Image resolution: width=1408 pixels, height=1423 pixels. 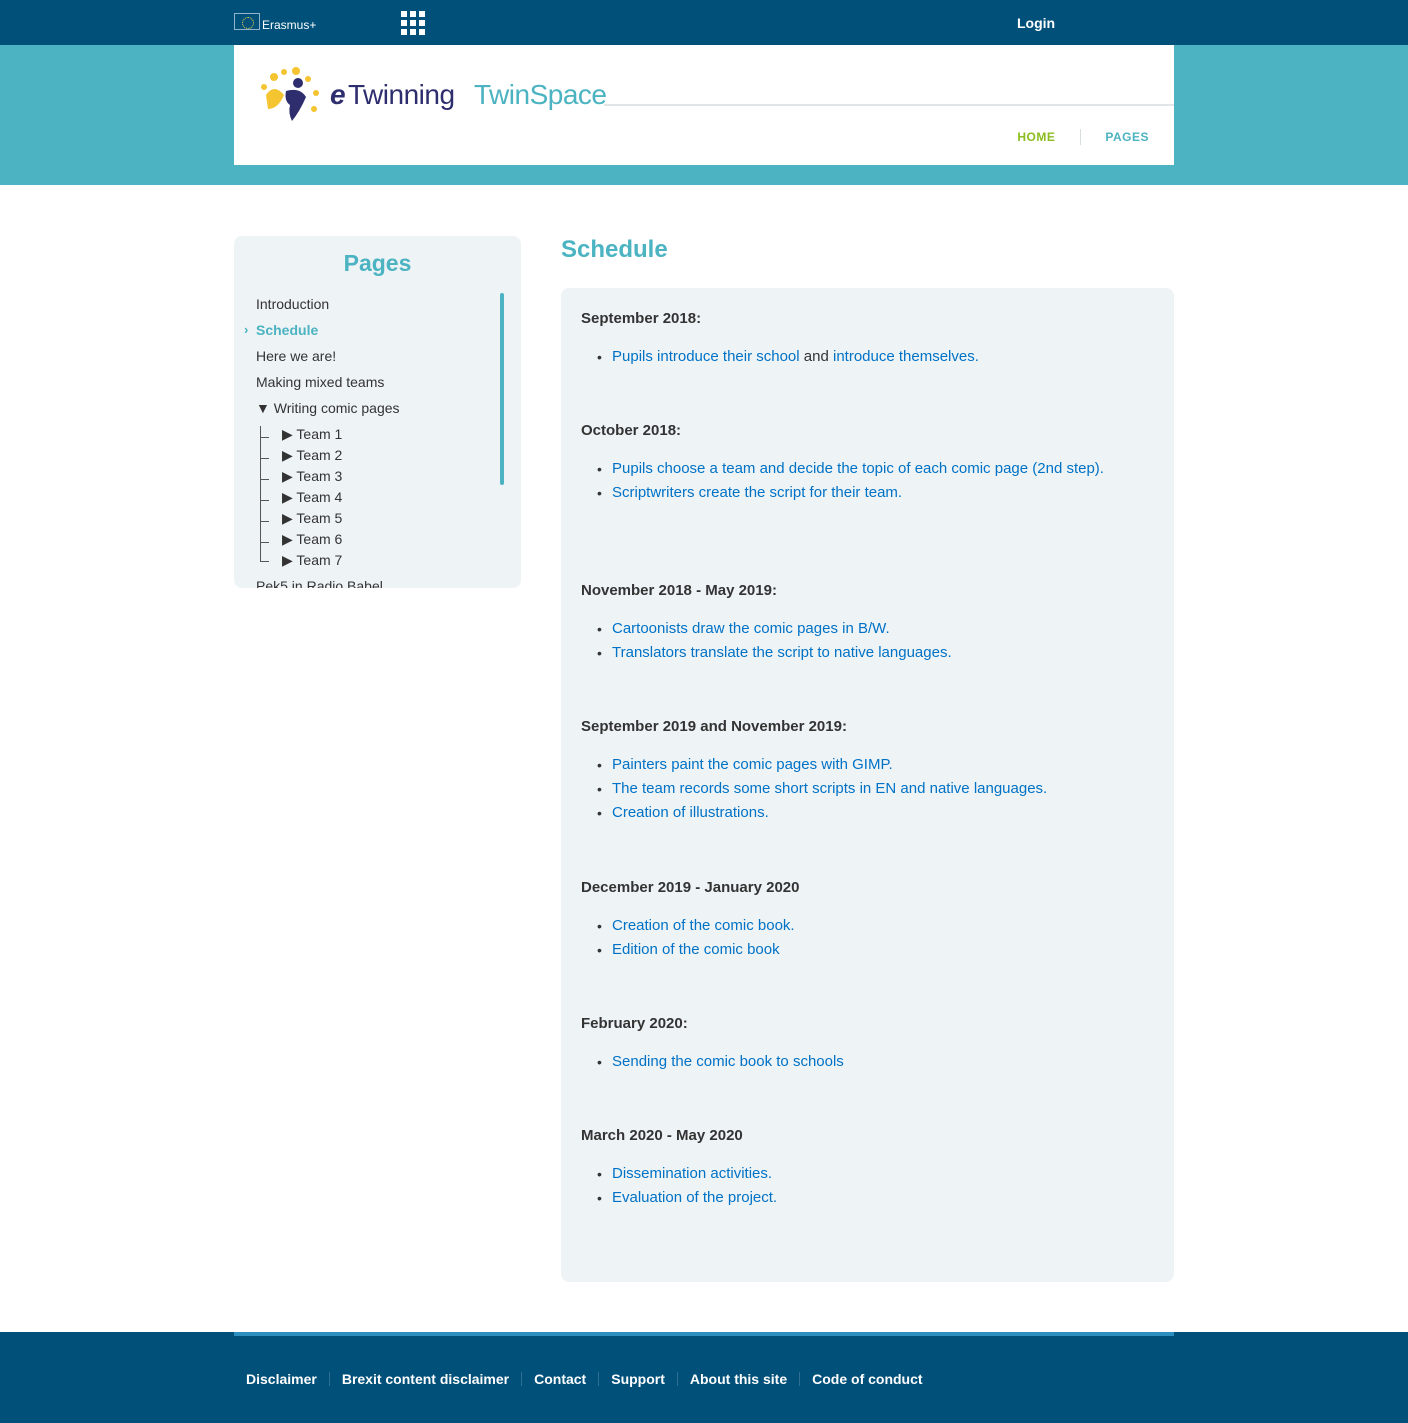 I want to click on section-heading: February 2020:, so click(x=634, y=1023).